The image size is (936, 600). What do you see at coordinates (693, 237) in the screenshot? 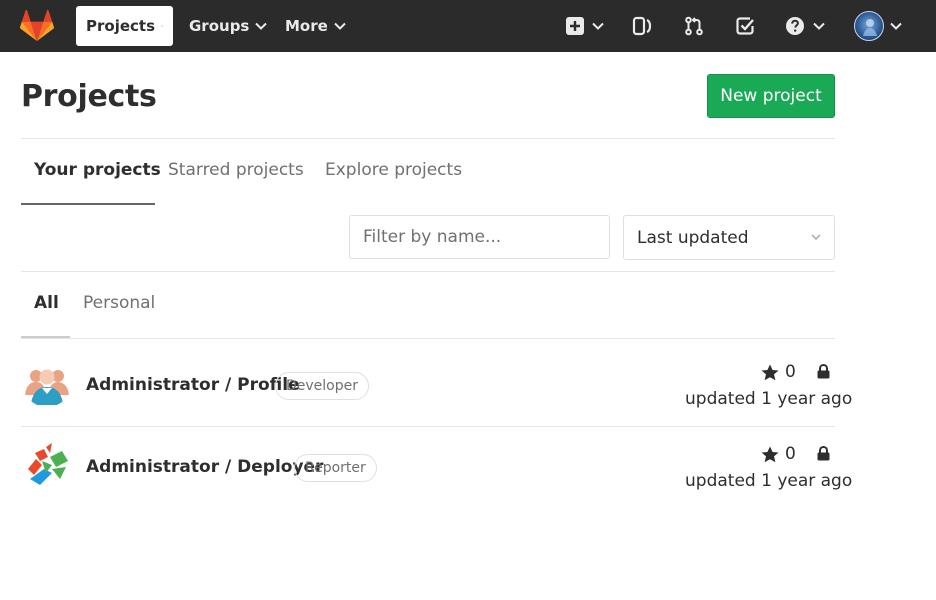
I see `sort-selected-value: Last updated` at bounding box center [693, 237].